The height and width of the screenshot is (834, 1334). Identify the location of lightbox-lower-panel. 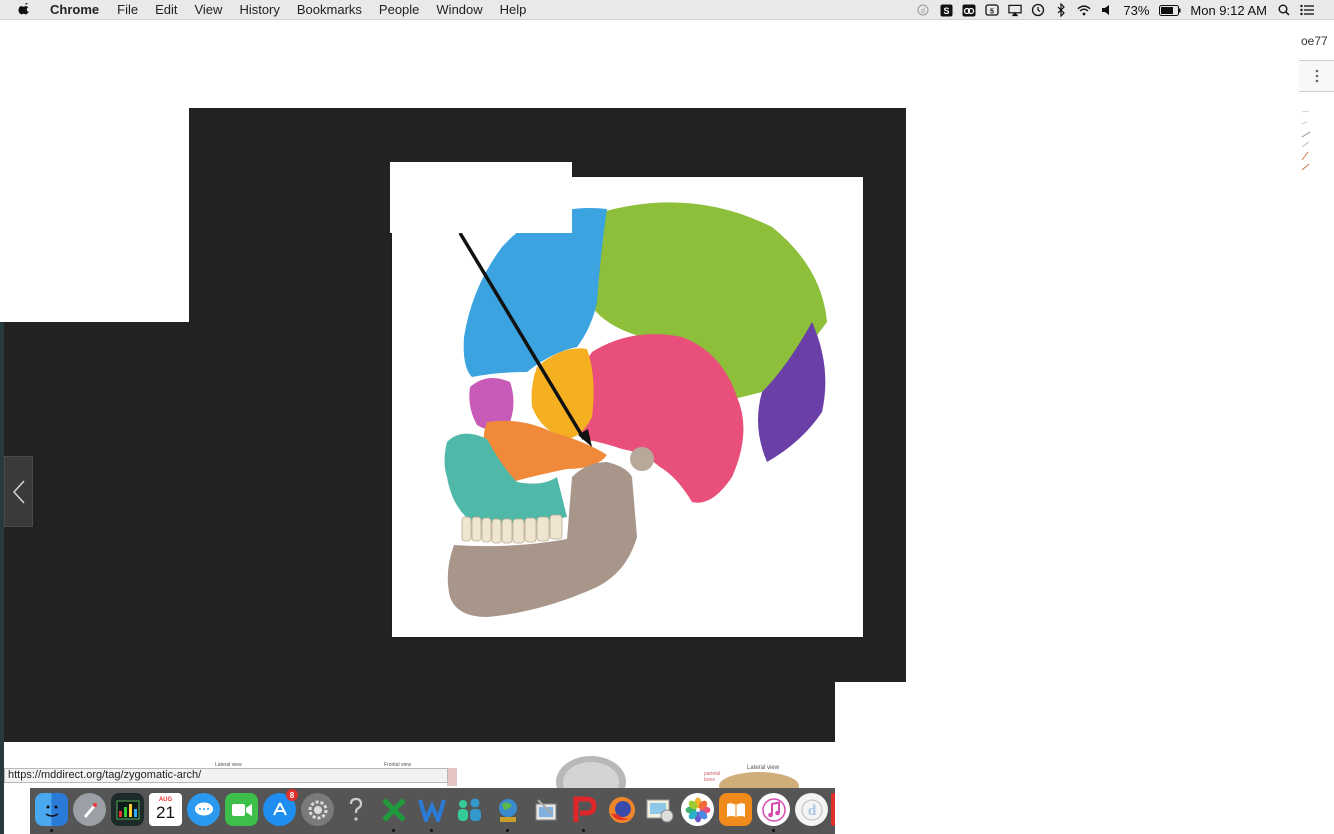
(512, 712).